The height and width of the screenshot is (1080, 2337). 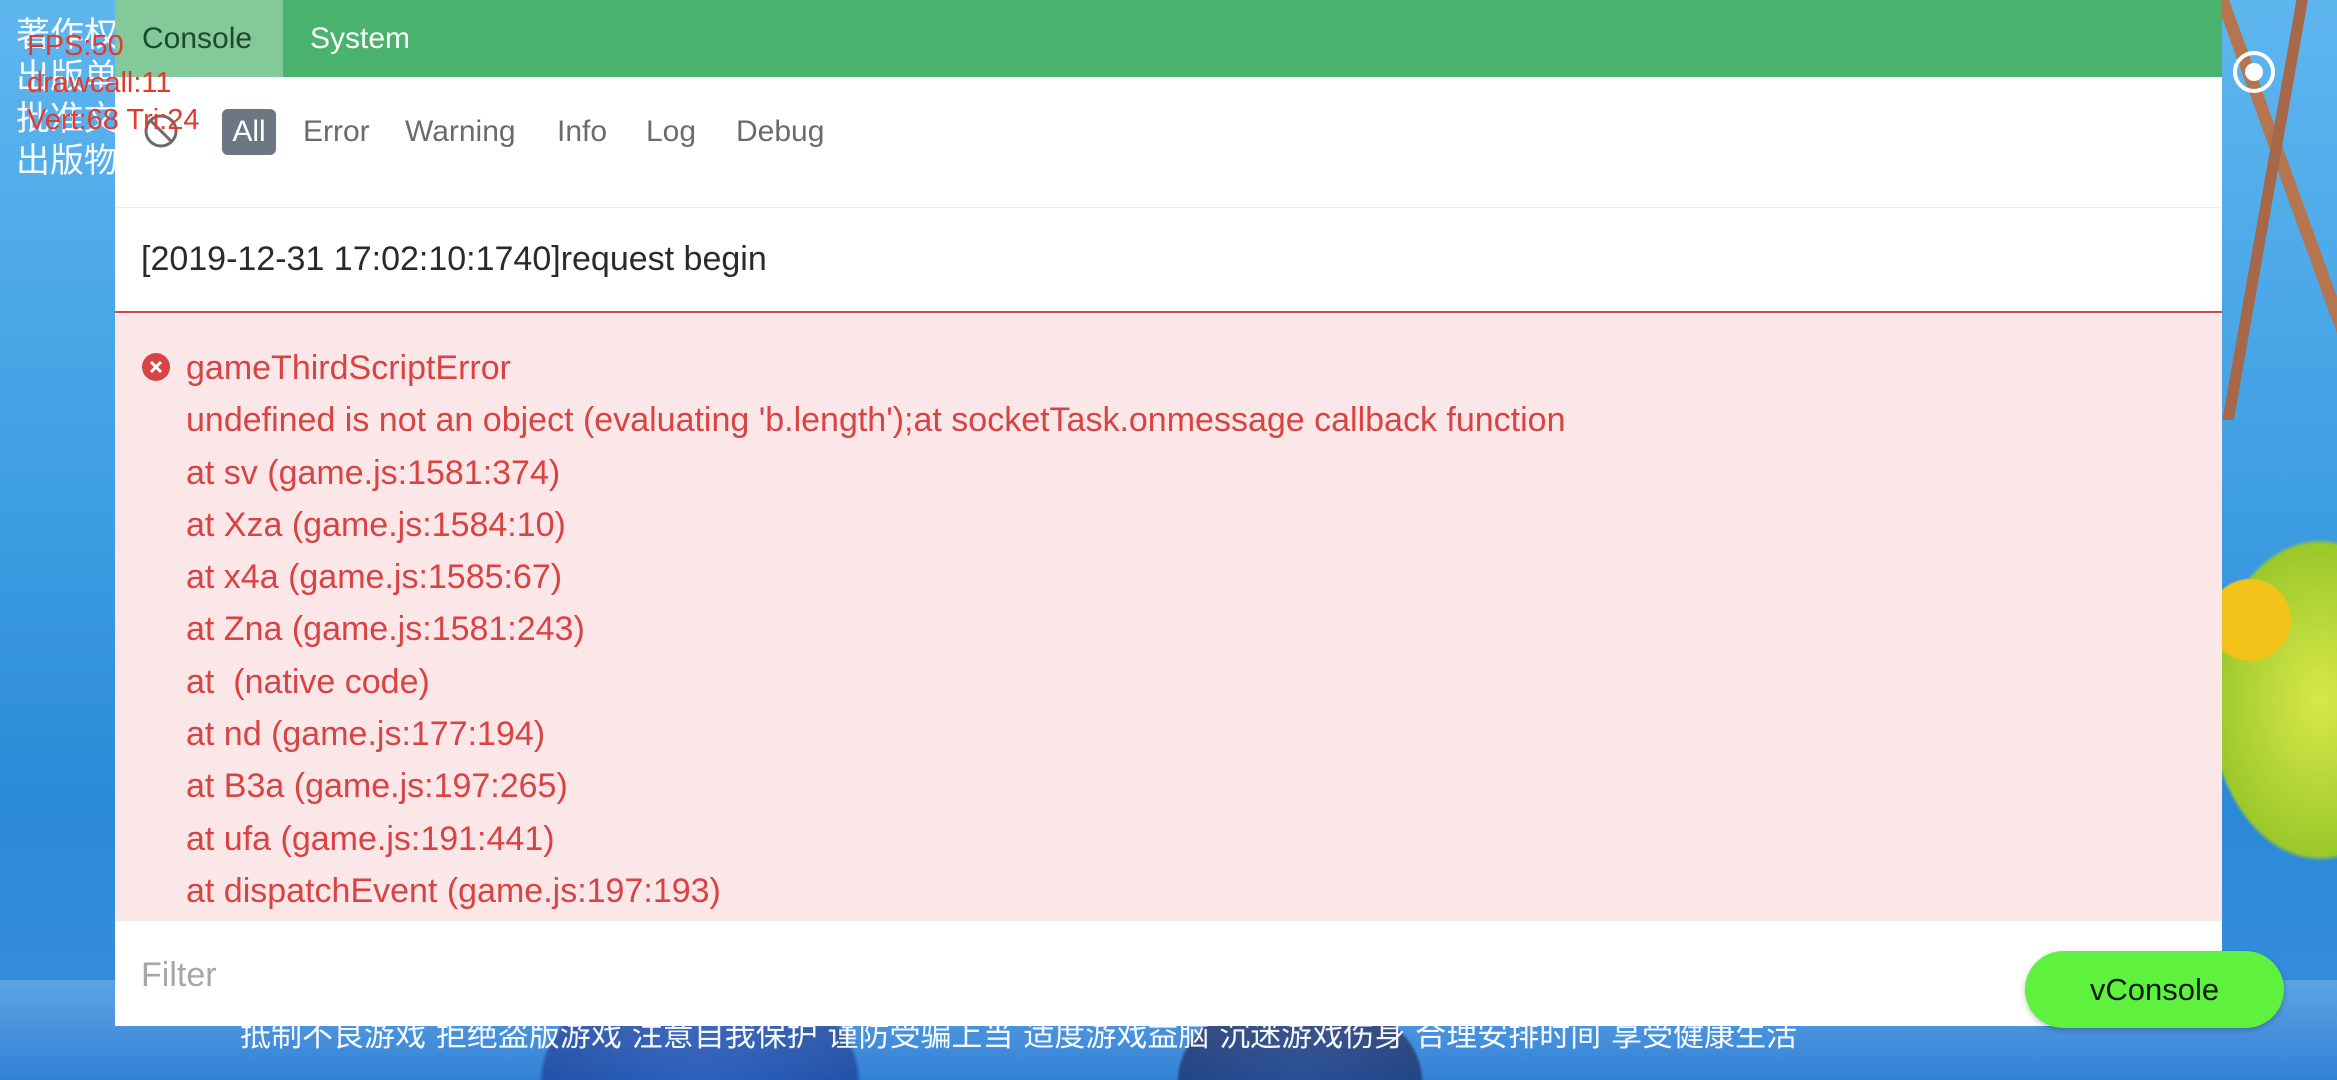 What do you see at coordinates (373, 472) in the screenshot?
I see `error-line: at sv (game.js:1581:374)` at bounding box center [373, 472].